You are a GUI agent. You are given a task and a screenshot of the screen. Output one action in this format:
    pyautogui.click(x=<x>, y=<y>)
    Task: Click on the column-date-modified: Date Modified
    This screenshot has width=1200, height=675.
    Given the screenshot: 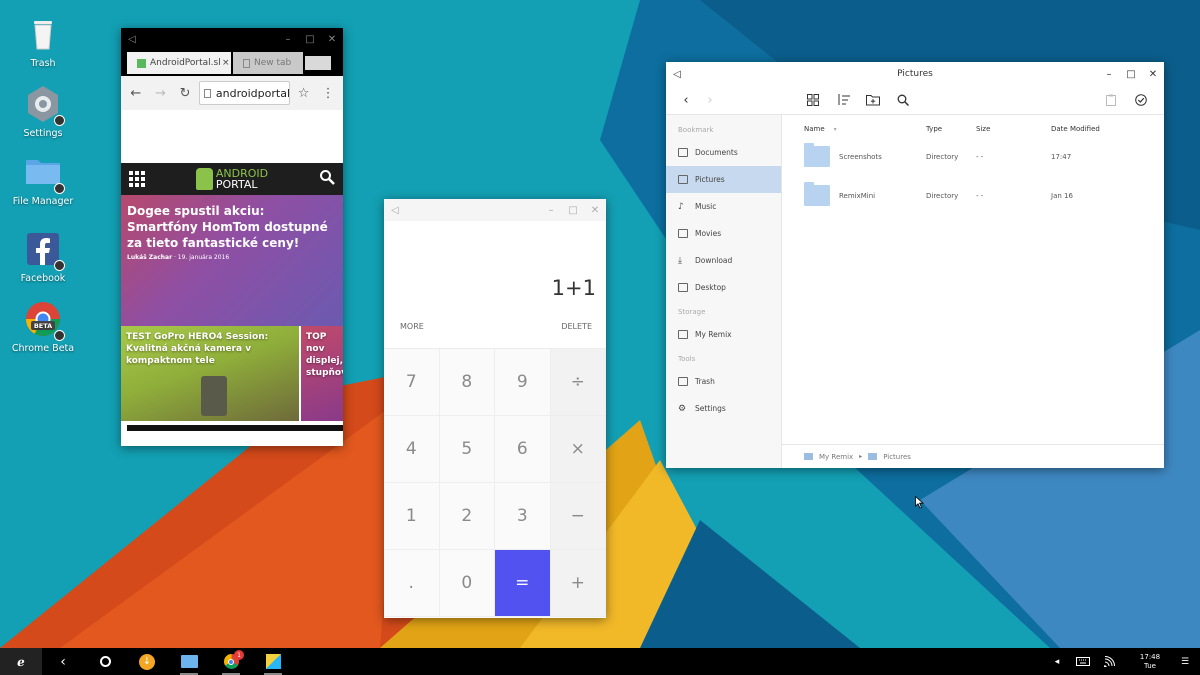 What is the action you would take?
    pyautogui.click(x=1075, y=129)
    